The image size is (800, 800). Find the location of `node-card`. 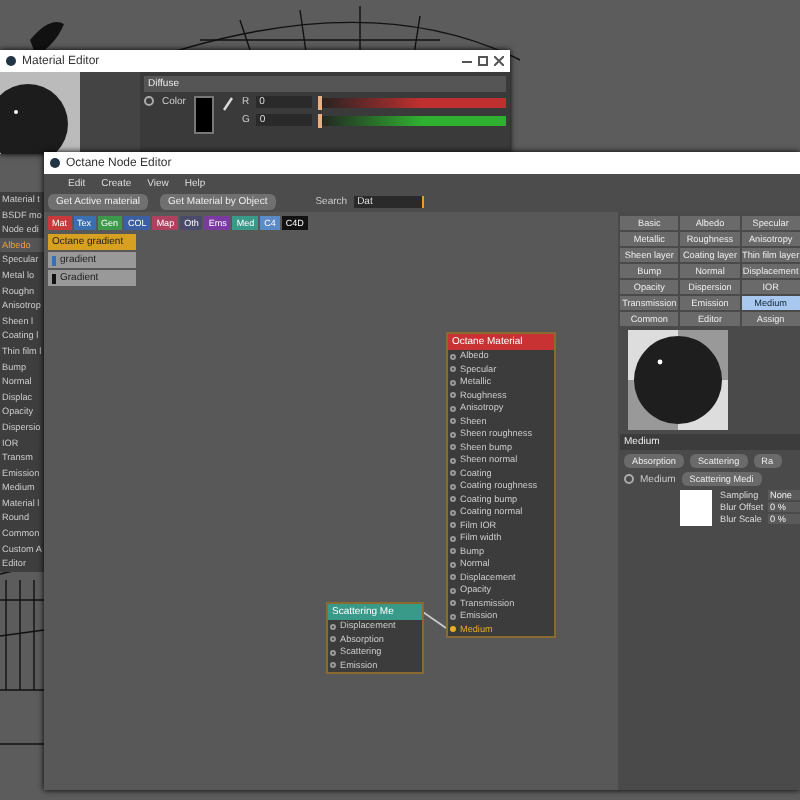

node-card is located at coordinates (501, 485).